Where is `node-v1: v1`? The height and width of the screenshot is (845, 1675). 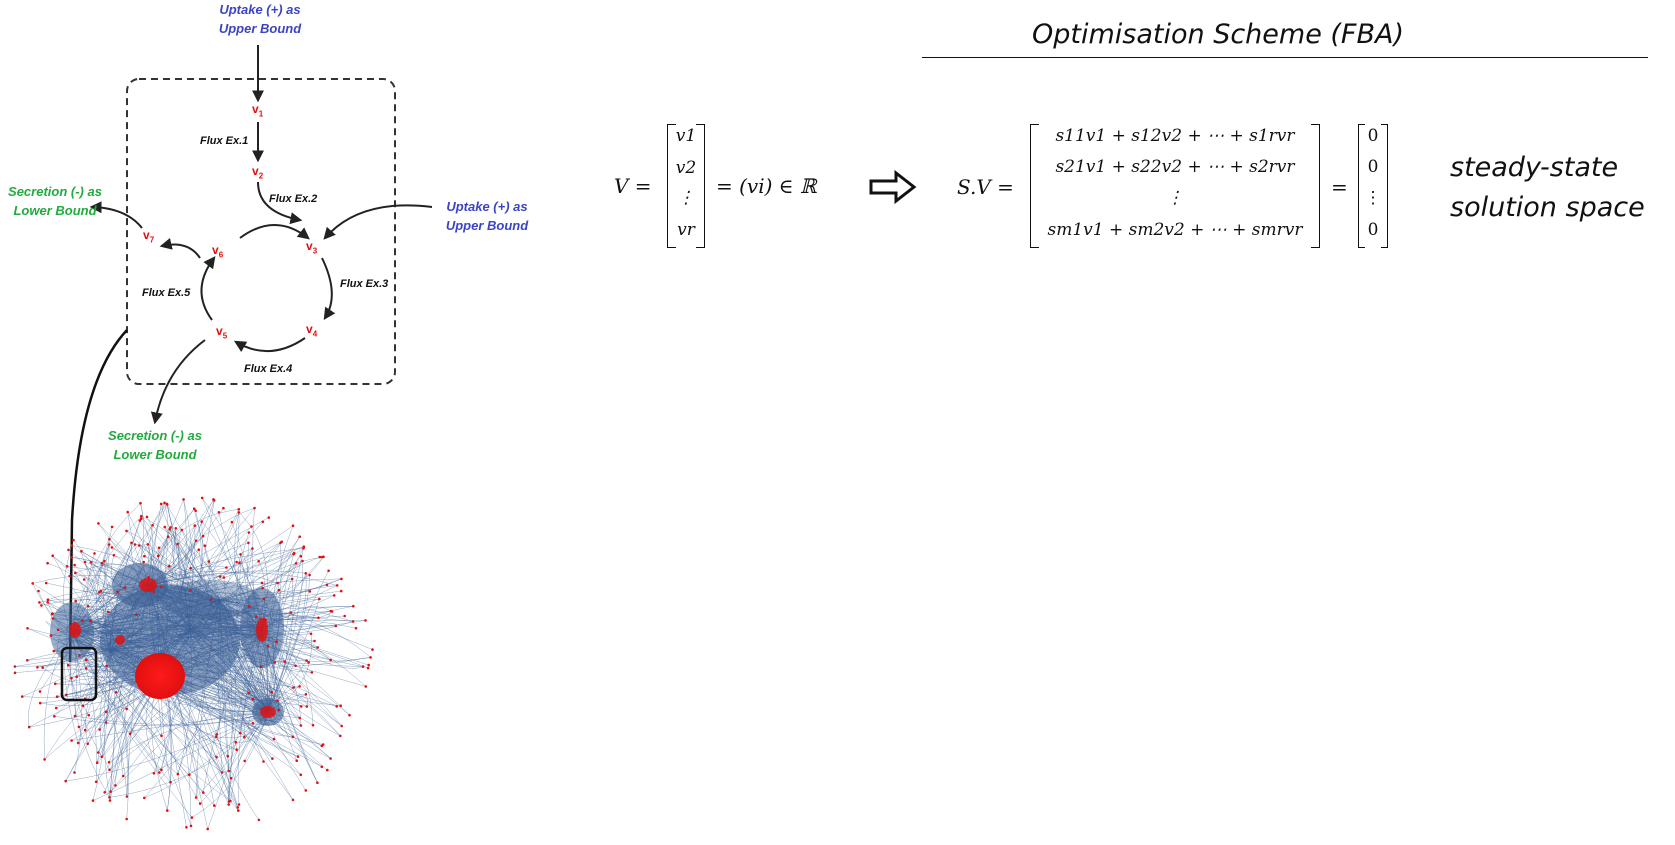
node-v1: v1 is located at coordinates (258, 110).